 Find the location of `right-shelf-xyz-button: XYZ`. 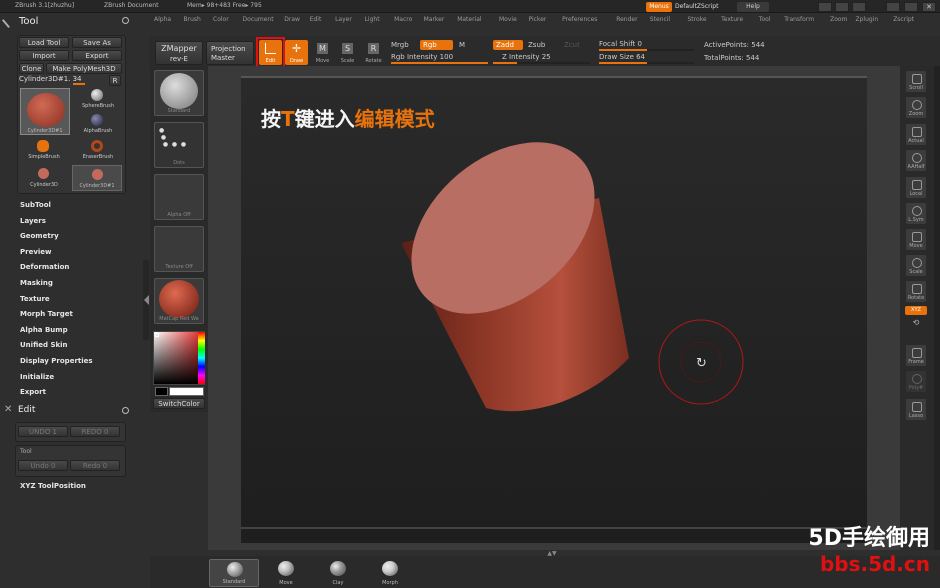

right-shelf-xyz-button: XYZ is located at coordinates (916, 310).